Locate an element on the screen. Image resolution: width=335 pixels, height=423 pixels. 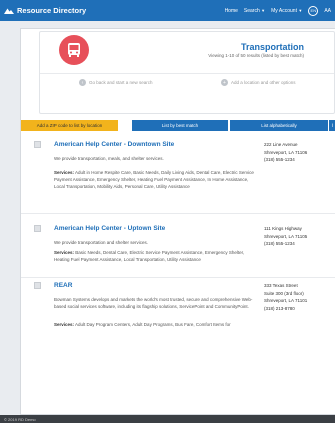
brand: Resource Directory is located at coordinates (45, 10).